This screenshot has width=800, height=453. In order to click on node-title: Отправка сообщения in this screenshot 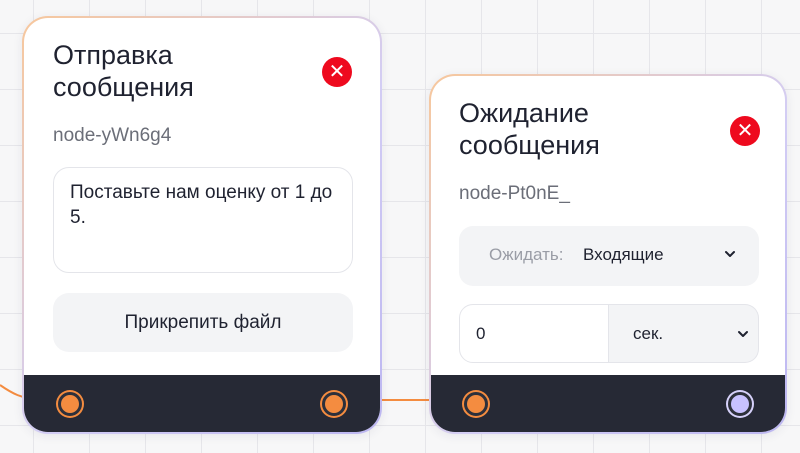, I will do `click(123, 71)`.